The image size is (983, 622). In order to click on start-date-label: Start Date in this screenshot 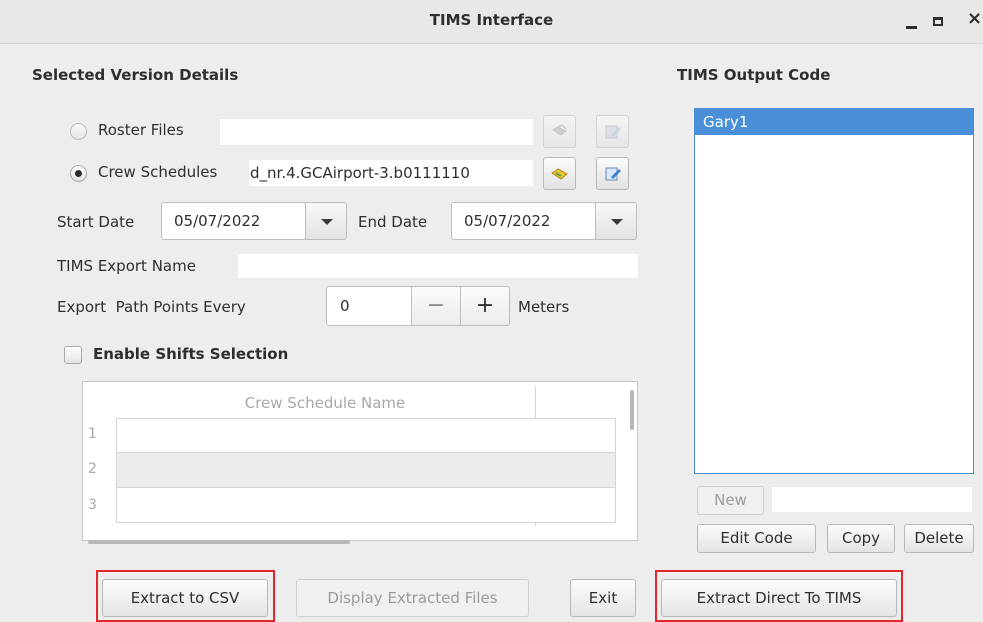, I will do `click(96, 222)`.